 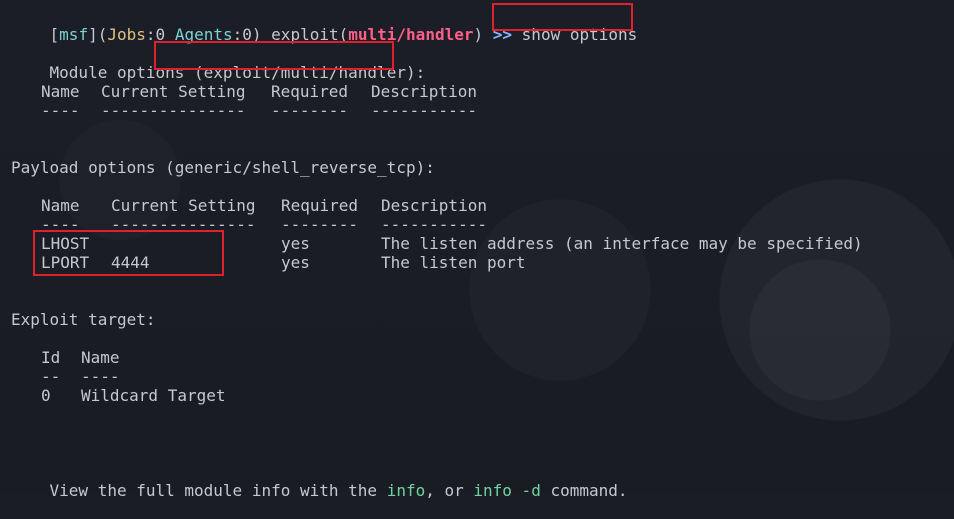 I want to click on prompt-arrow: >>, so click(x=502, y=34).